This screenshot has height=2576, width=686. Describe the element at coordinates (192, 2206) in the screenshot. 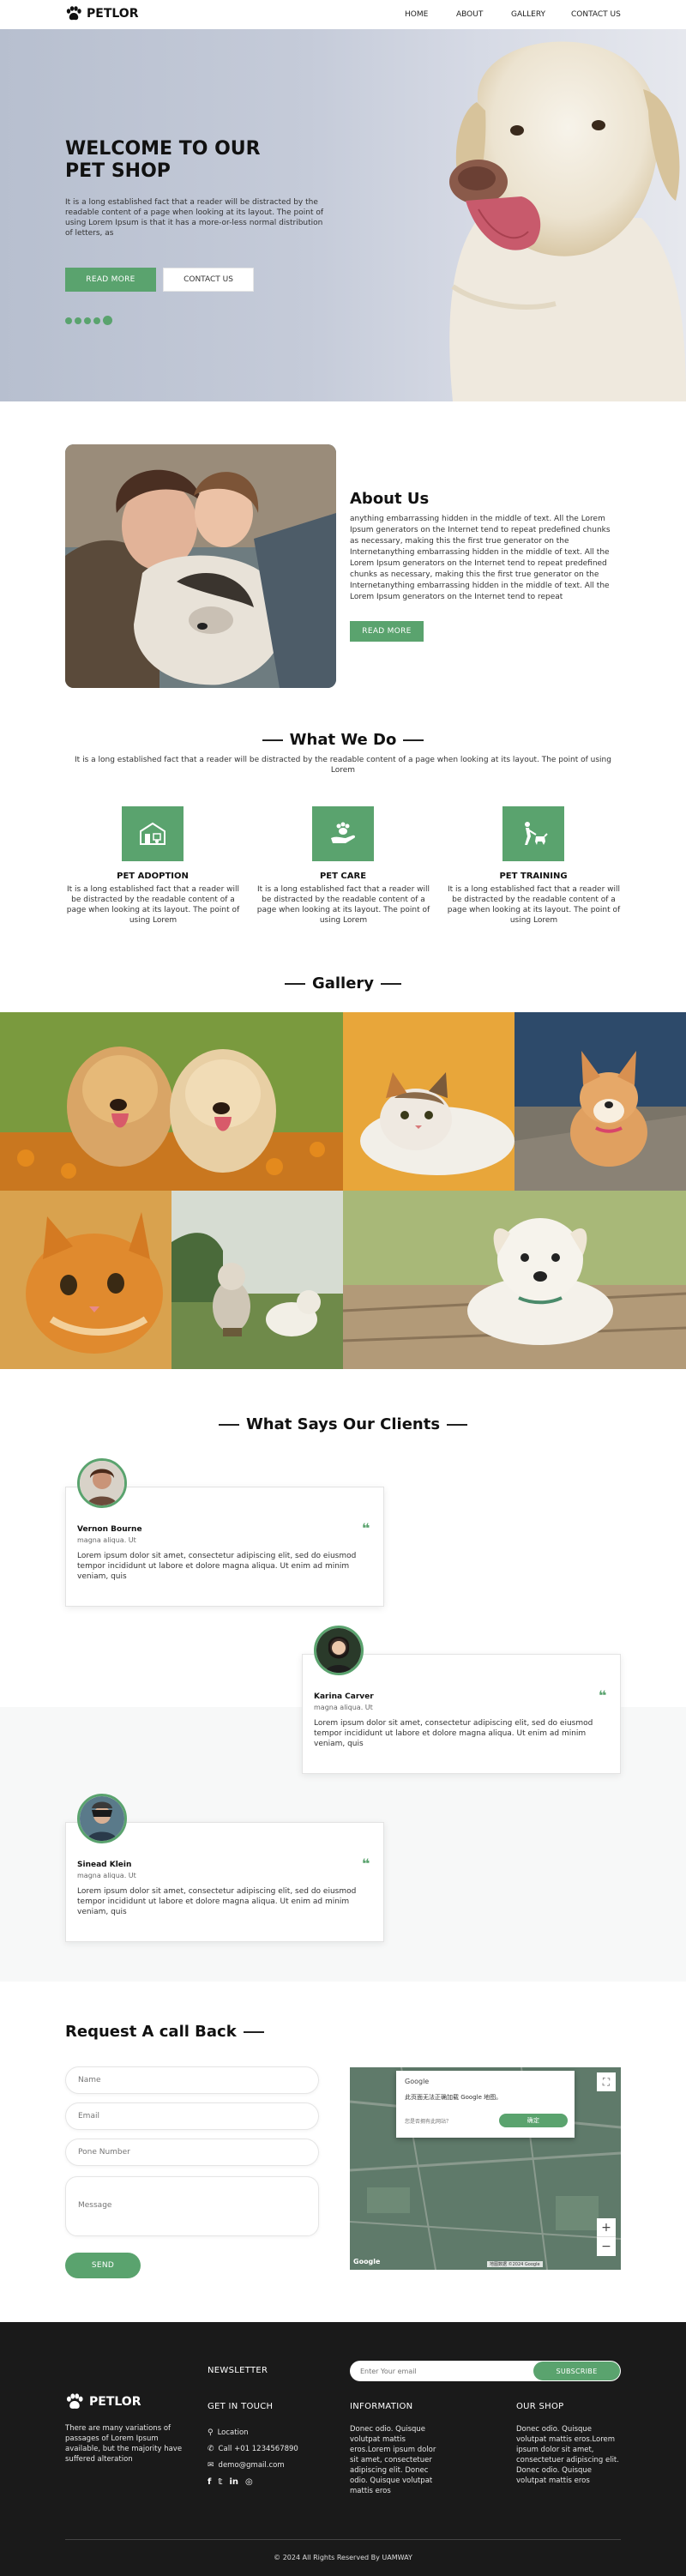

I see `message-field` at that location.